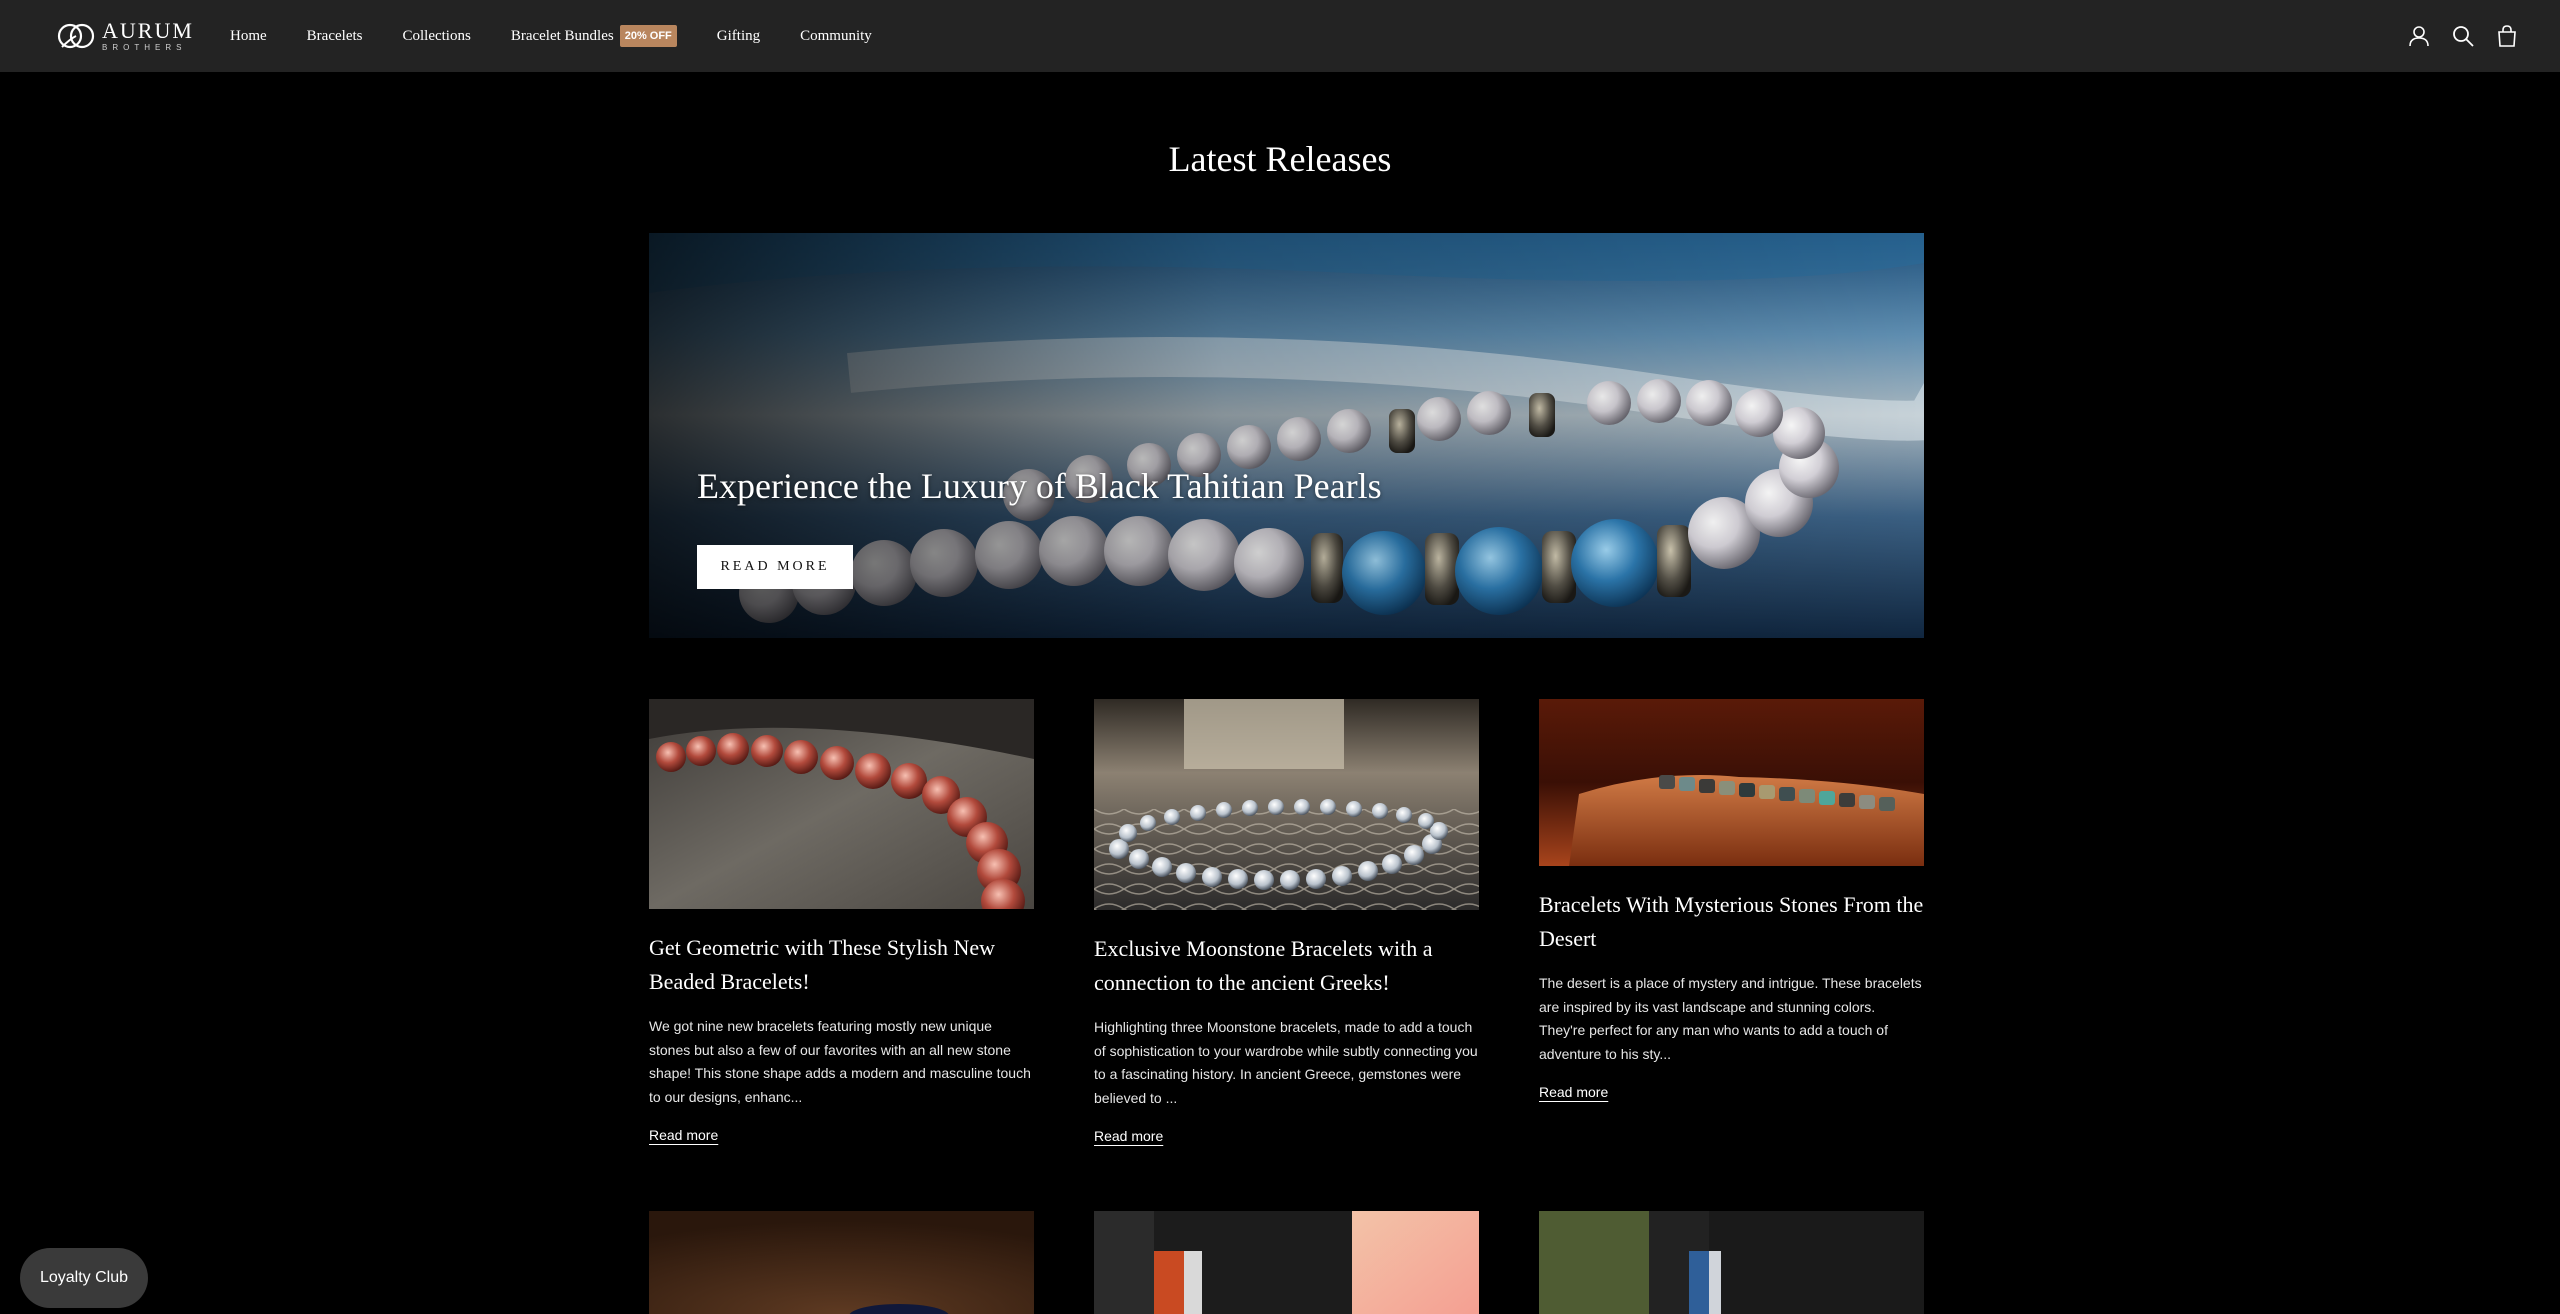 Image resolution: width=2560 pixels, height=1314 pixels. I want to click on loyalty-club-button: Loyalty Club, so click(84, 1278).